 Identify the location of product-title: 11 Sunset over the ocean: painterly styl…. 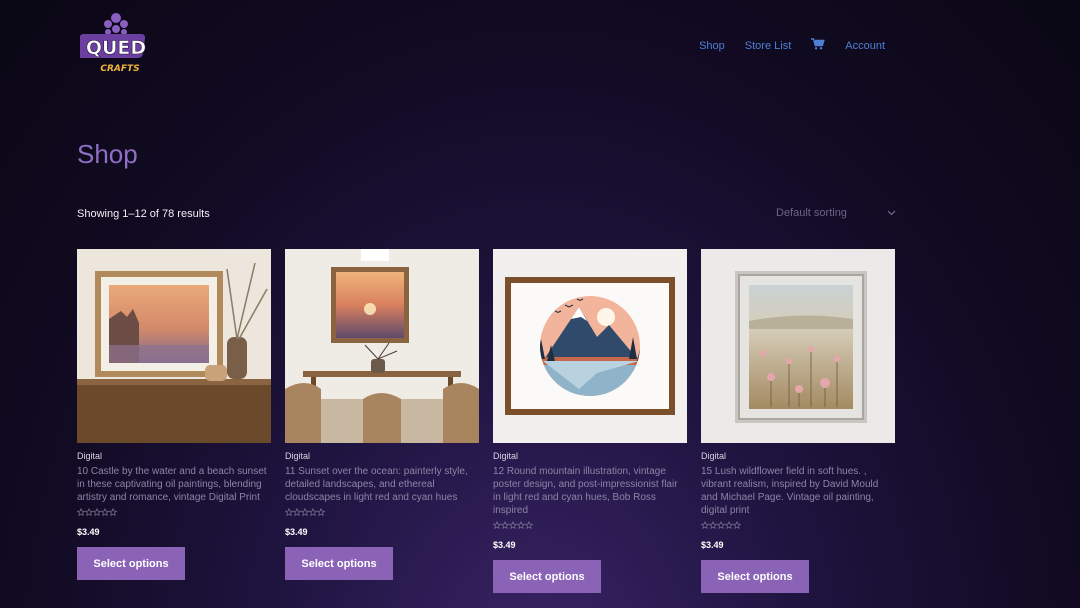
(382, 484).